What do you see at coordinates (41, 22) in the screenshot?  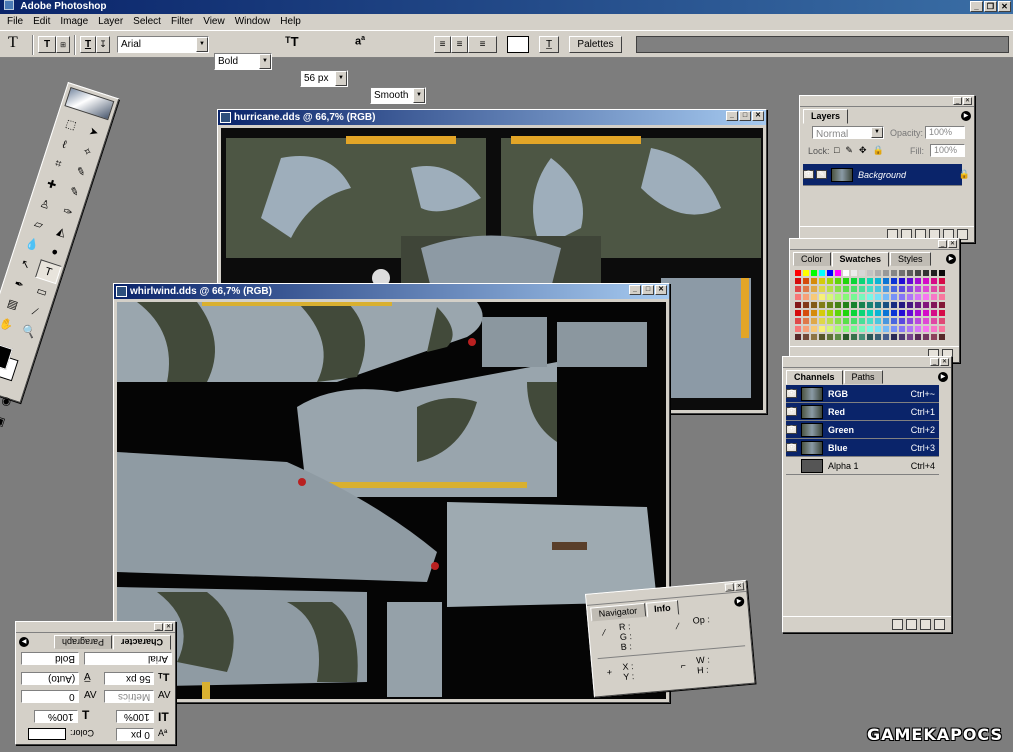 I see `menu-edit: Edit` at bounding box center [41, 22].